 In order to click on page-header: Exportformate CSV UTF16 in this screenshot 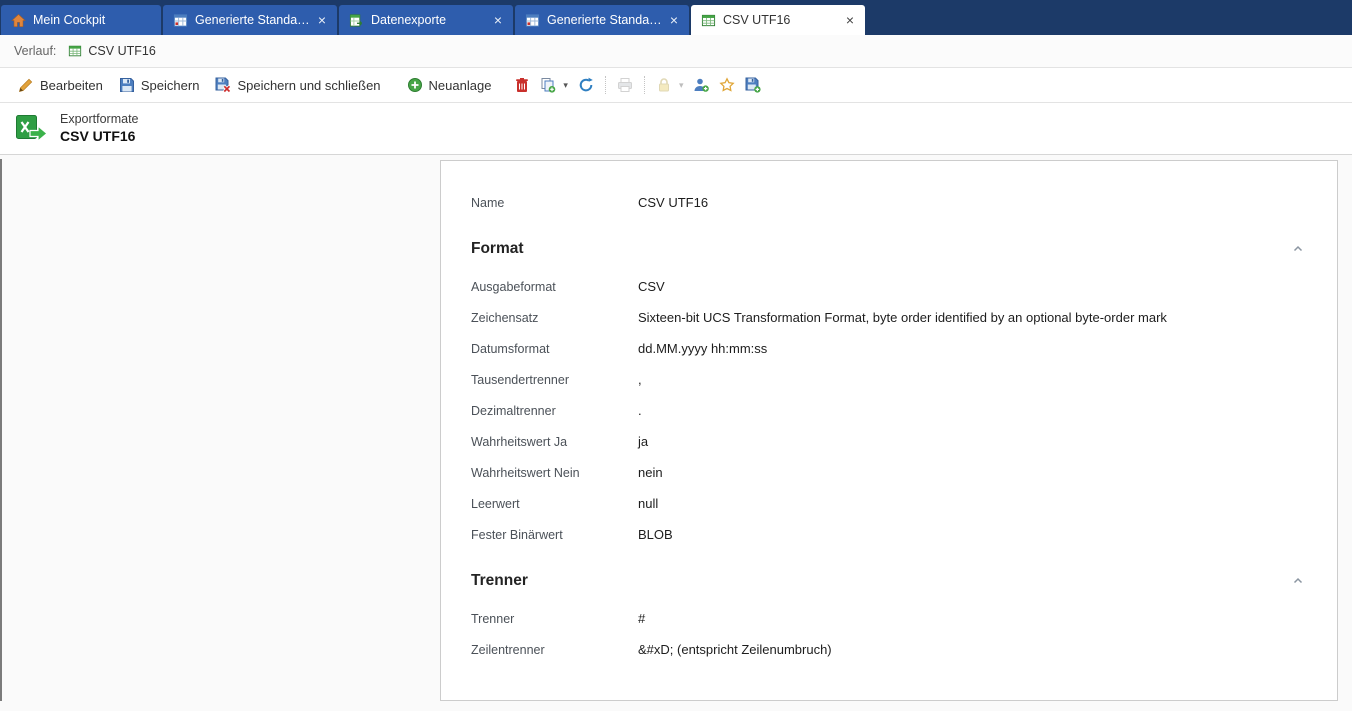, I will do `click(676, 129)`.